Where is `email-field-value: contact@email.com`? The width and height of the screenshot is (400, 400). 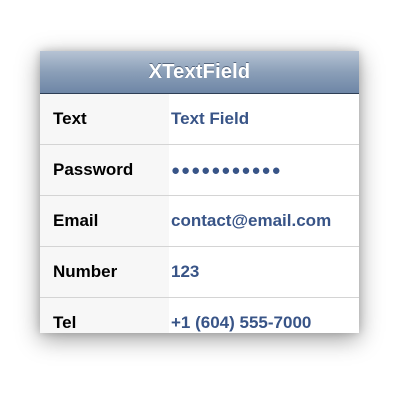 email-field-value: contact@email.com is located at coordinates (251, 221).